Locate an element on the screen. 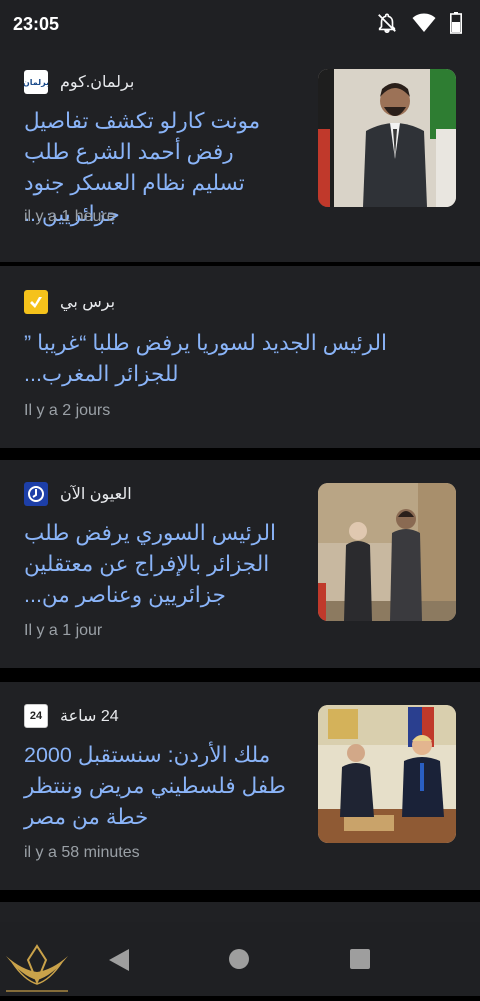  article-time: il y a 58 minutes is located at coordinates (82, 852).